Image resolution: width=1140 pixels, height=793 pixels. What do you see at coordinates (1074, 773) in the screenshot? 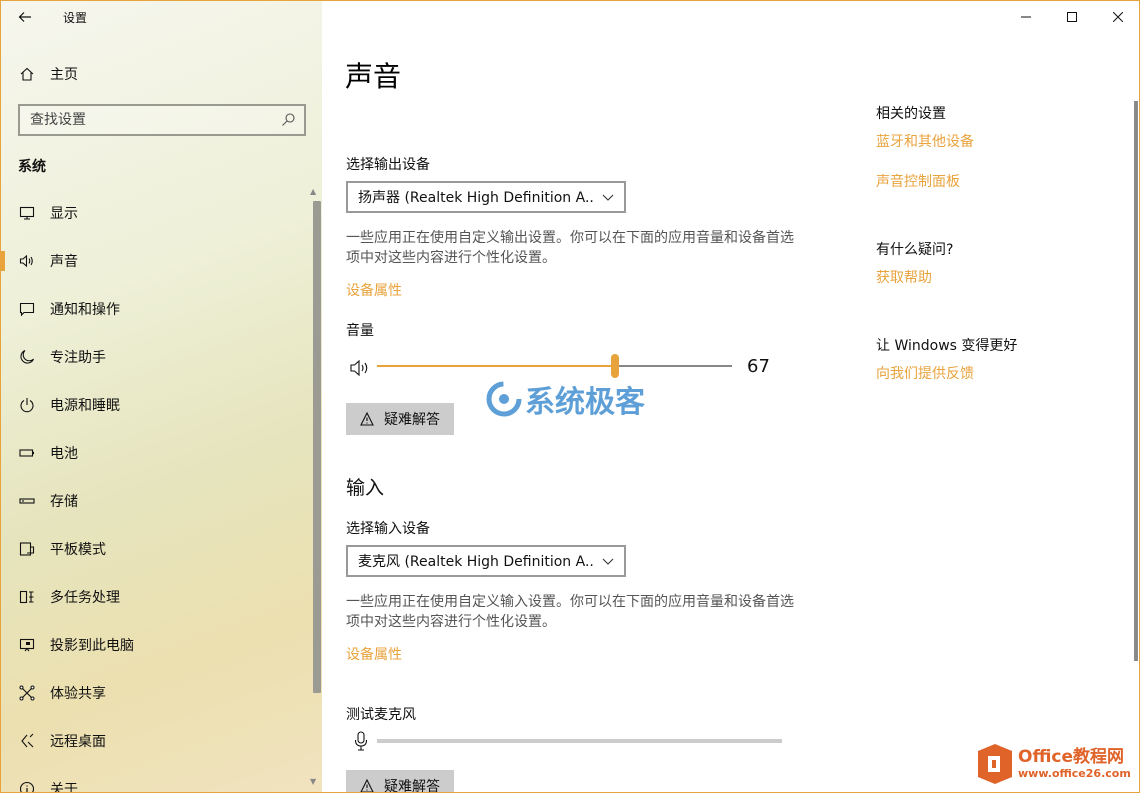
I see `watermark-line2: www.office26.com` at bounding box center [1074, 773].